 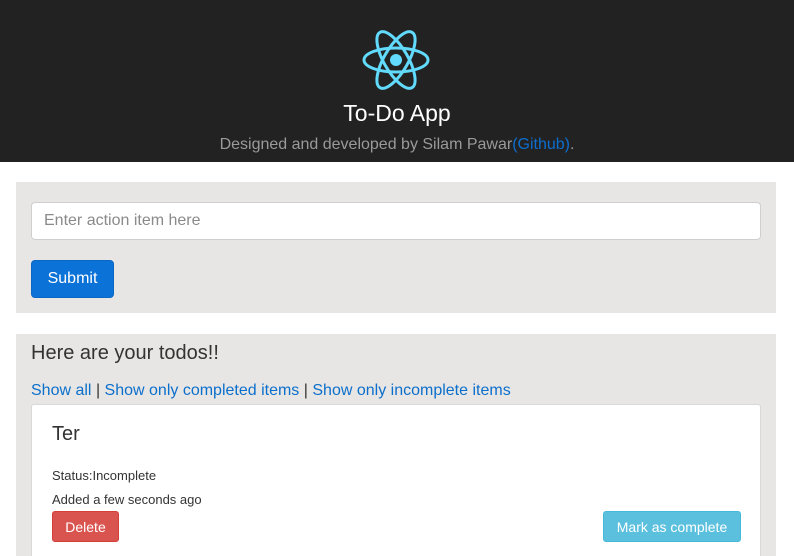 What do you see at coordinates (672, 526) in the screenshot?
I see `mark-complete-button: Mark as complete` at bounding box center [672, 526].